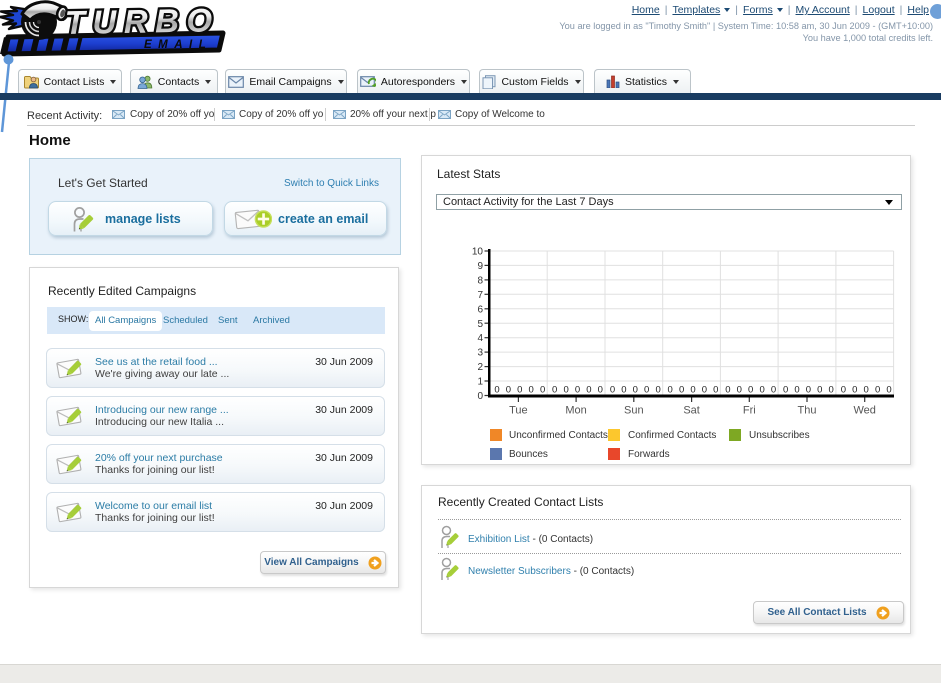  I want to click on svg-text: Sat, so click(691, 411).